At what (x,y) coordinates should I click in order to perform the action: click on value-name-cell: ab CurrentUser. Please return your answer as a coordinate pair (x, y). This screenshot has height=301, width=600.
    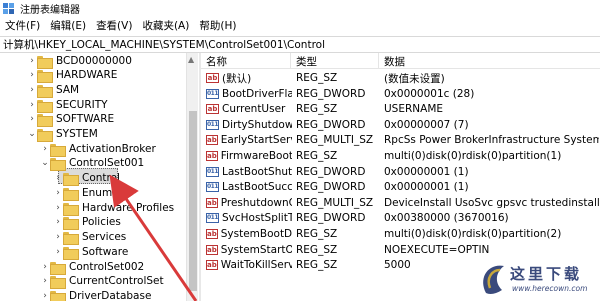
    Looking at the image, I should click on (249, 109).